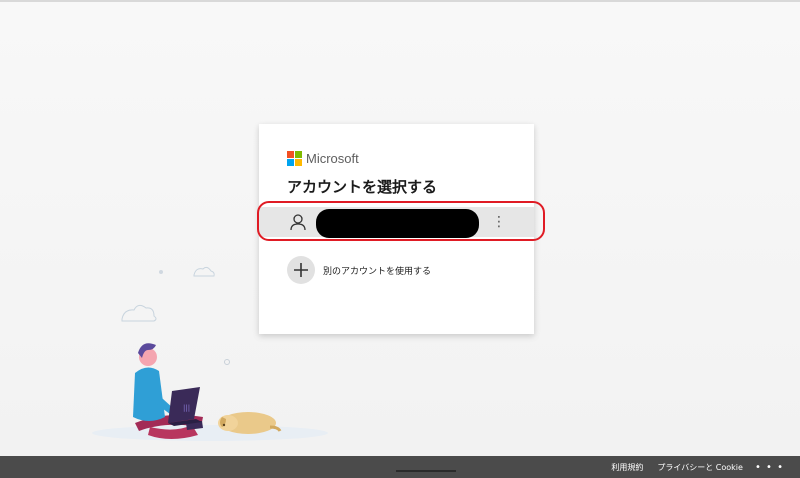  What do you see at coordinates (332, 158) in the screenshot?
I see `brand-name: Microsoft` at bounding box center [332, 158].